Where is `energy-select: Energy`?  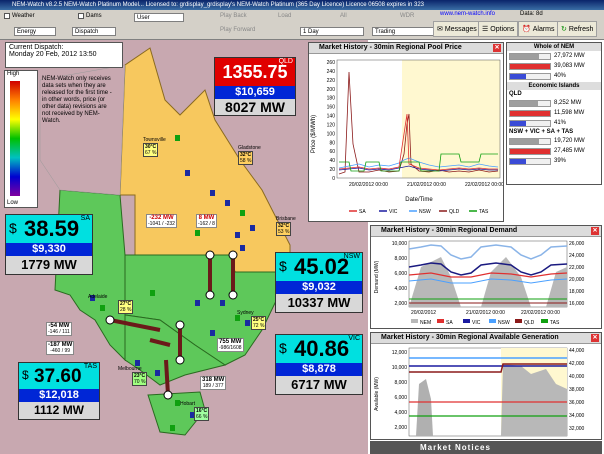 energy-select: Energy is located at coordinates (35, 31).